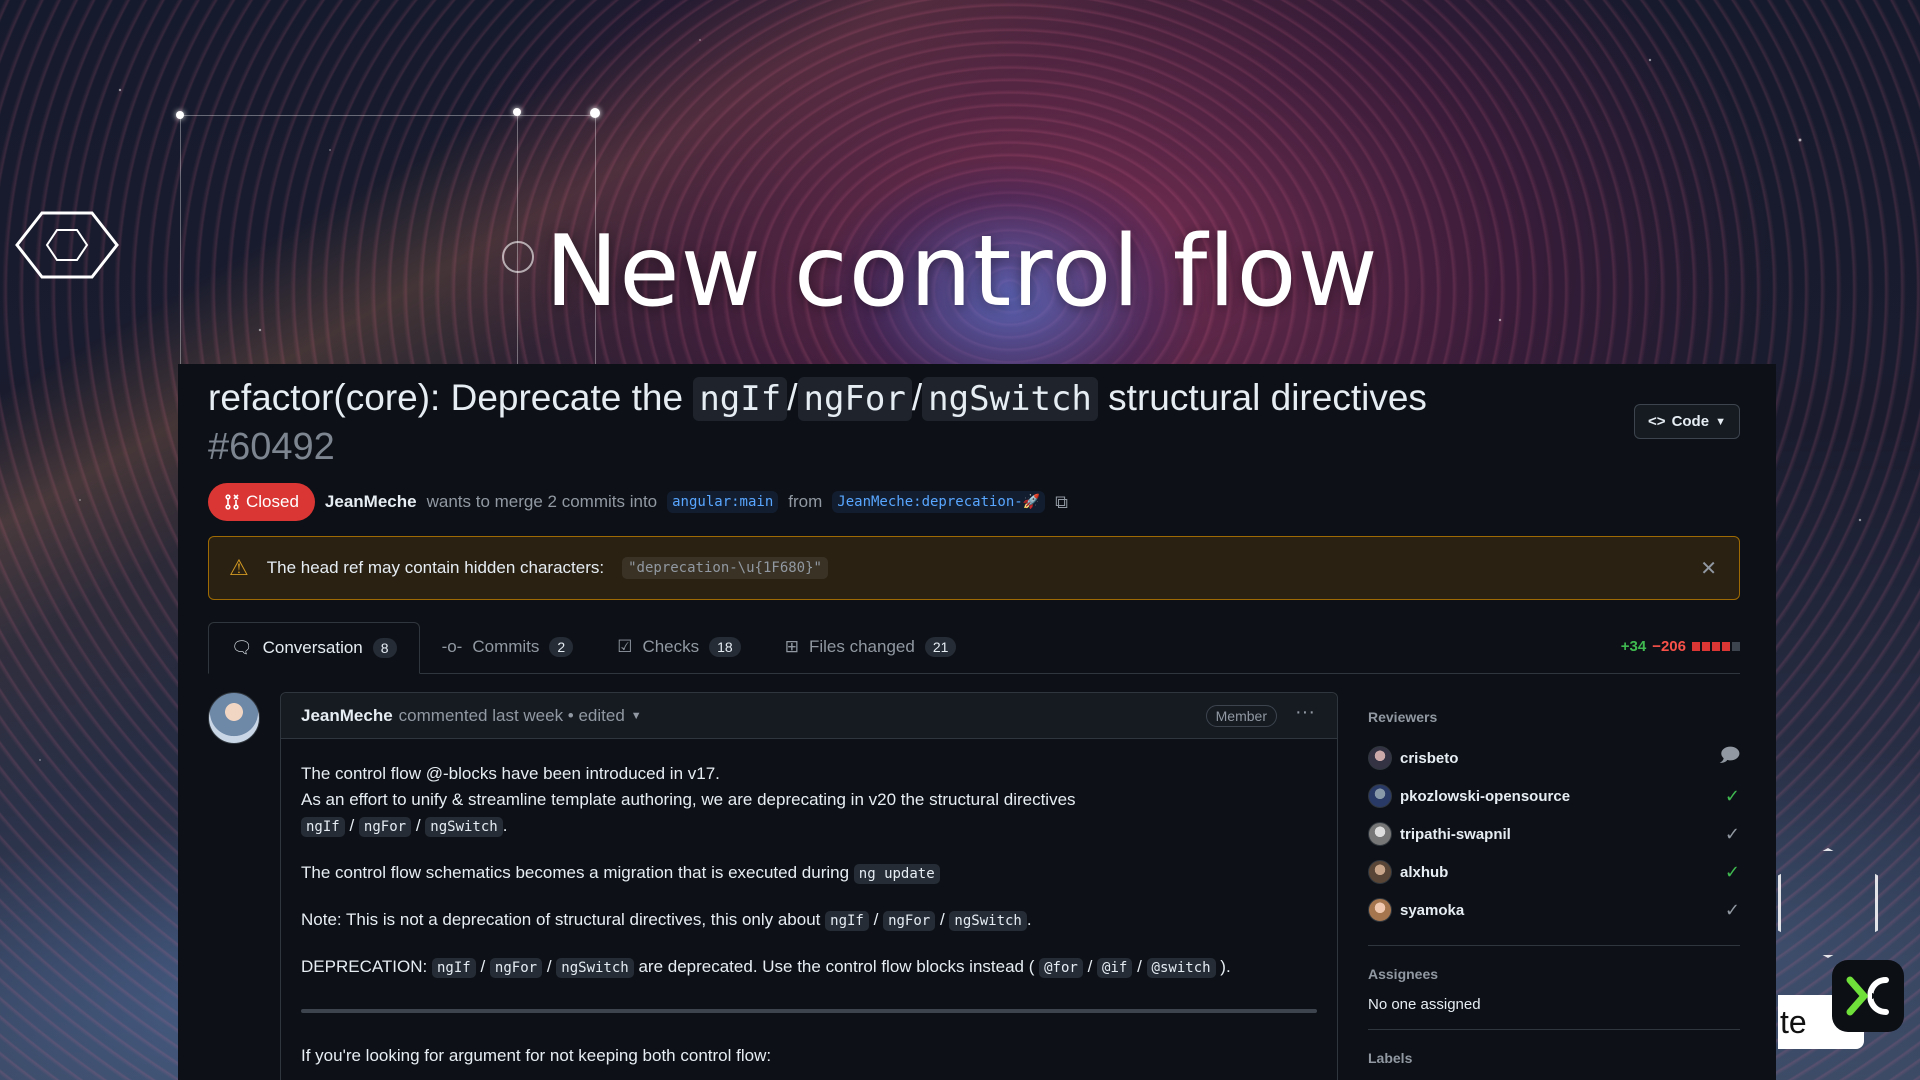  I want to click on labels-heading: Labels, so click(1554, 1058).